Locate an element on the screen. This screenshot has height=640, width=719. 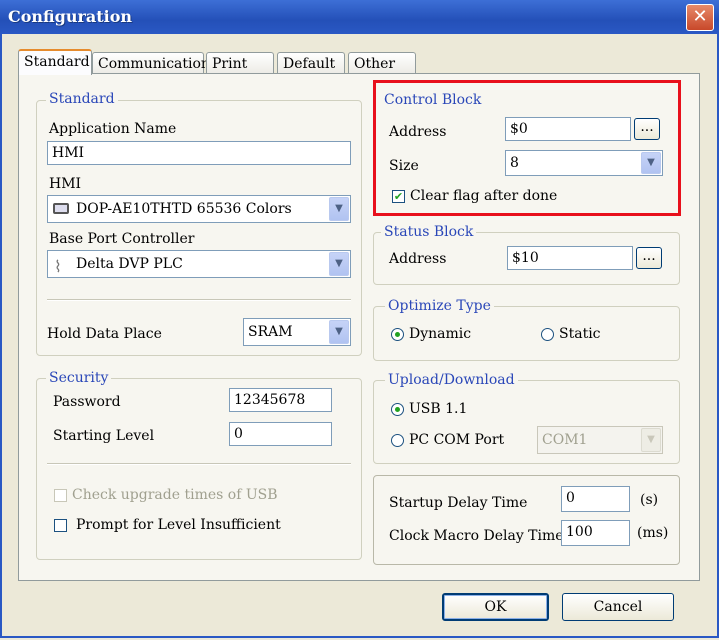
password-label: Password is located at coordinates (87, 402).